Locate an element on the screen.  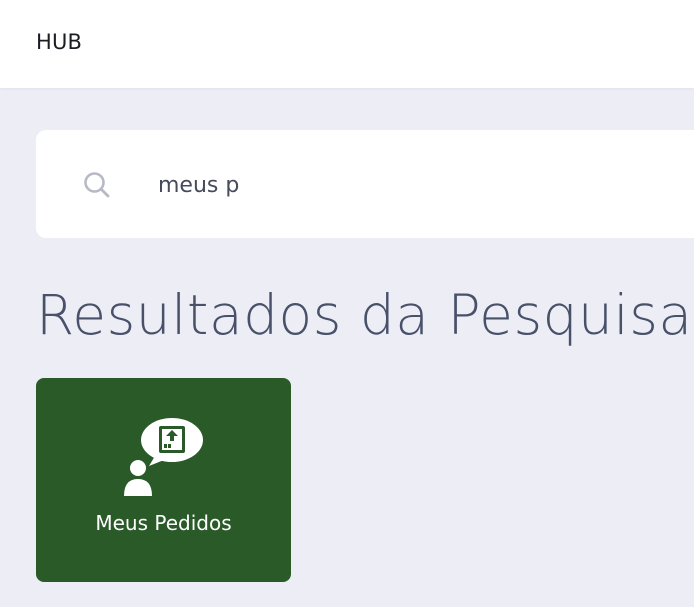
results-title: Resultados da Pesquisa is located at coordinates (364, 315).